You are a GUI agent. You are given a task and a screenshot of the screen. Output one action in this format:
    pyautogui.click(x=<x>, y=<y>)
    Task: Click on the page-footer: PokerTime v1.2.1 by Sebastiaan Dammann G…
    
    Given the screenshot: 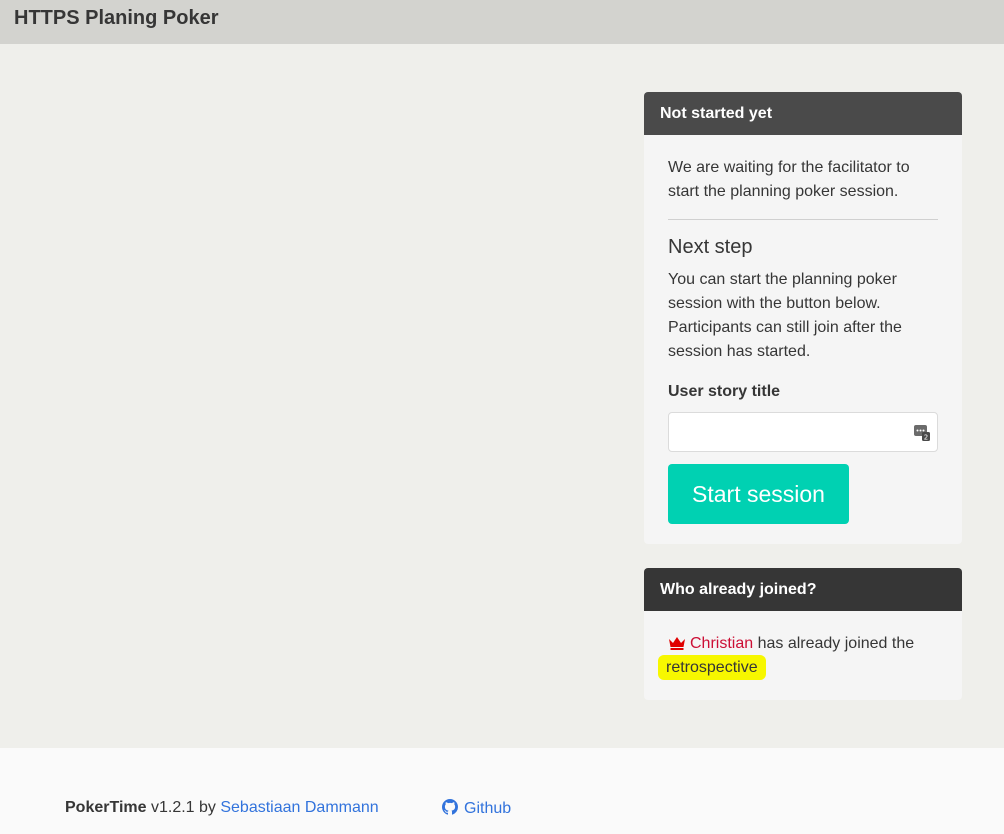 What is the action you would take?
    pyautogui.click(x=502, y=791)
    